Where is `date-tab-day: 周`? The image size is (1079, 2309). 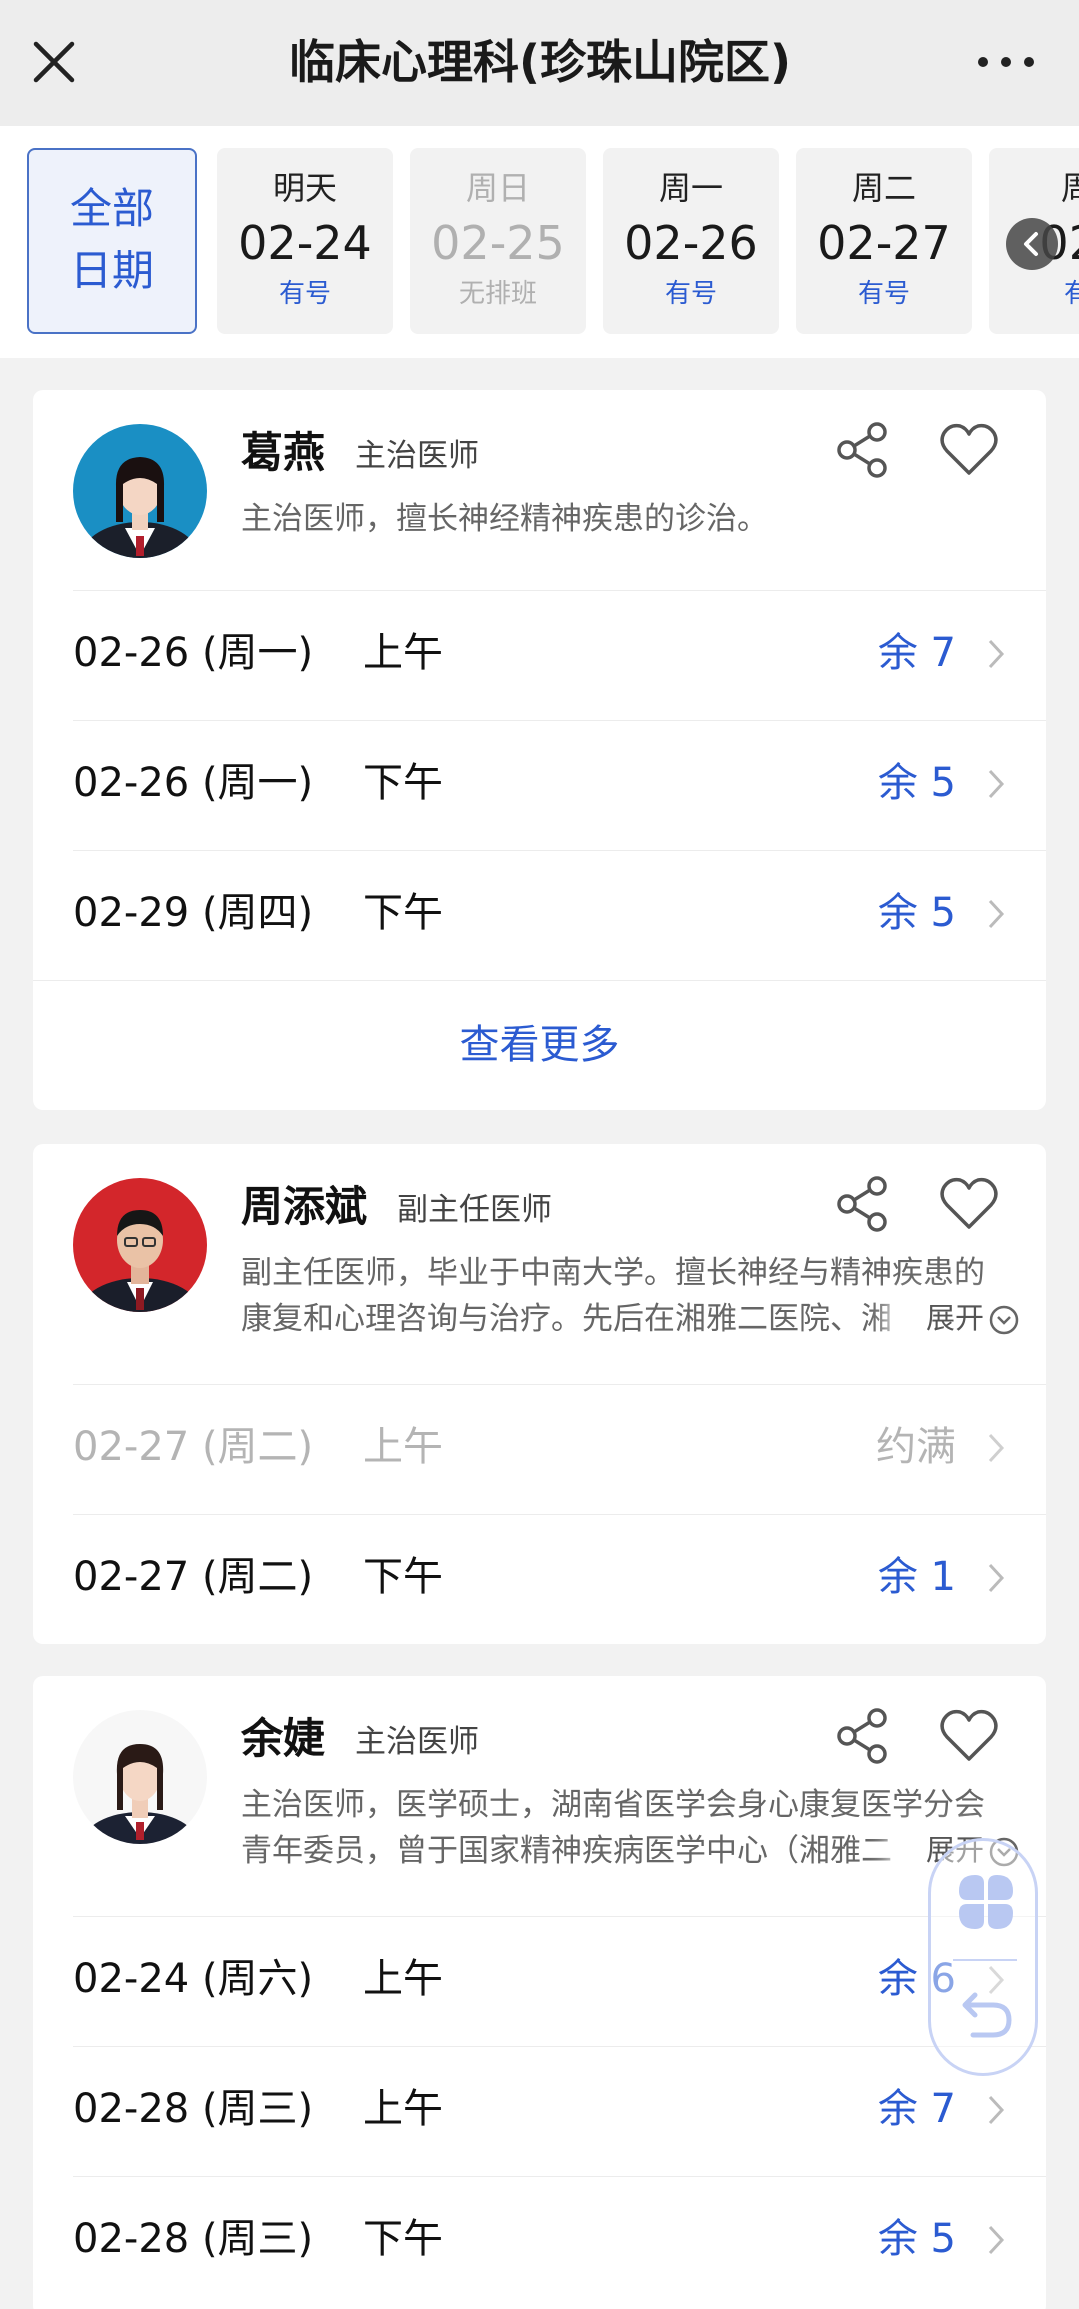 date-tab-day: 周 is located at coordinates (1069, 188).